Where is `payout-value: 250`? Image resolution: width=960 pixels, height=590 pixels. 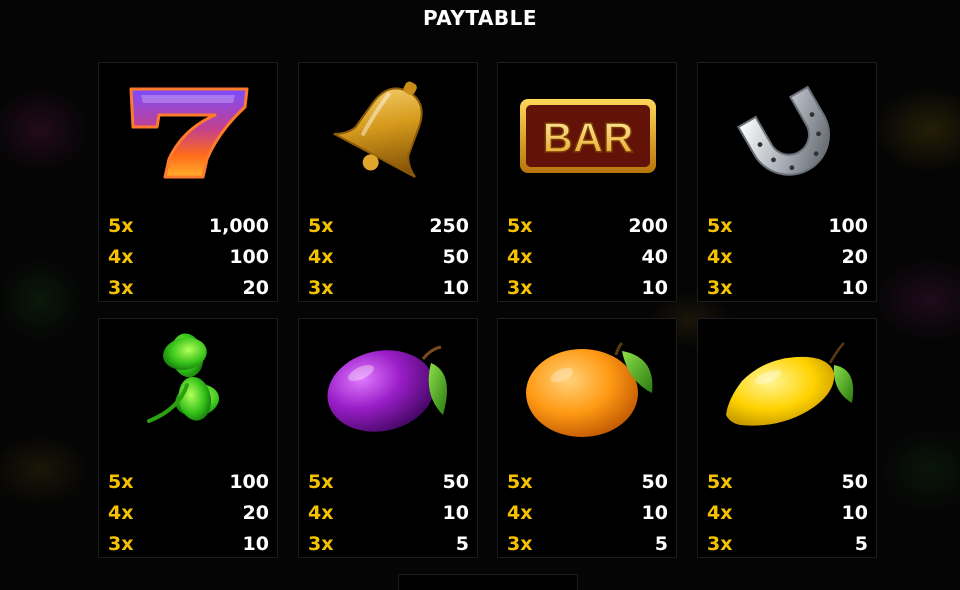
payout-value: 250 is located at coordinates (449, 226).